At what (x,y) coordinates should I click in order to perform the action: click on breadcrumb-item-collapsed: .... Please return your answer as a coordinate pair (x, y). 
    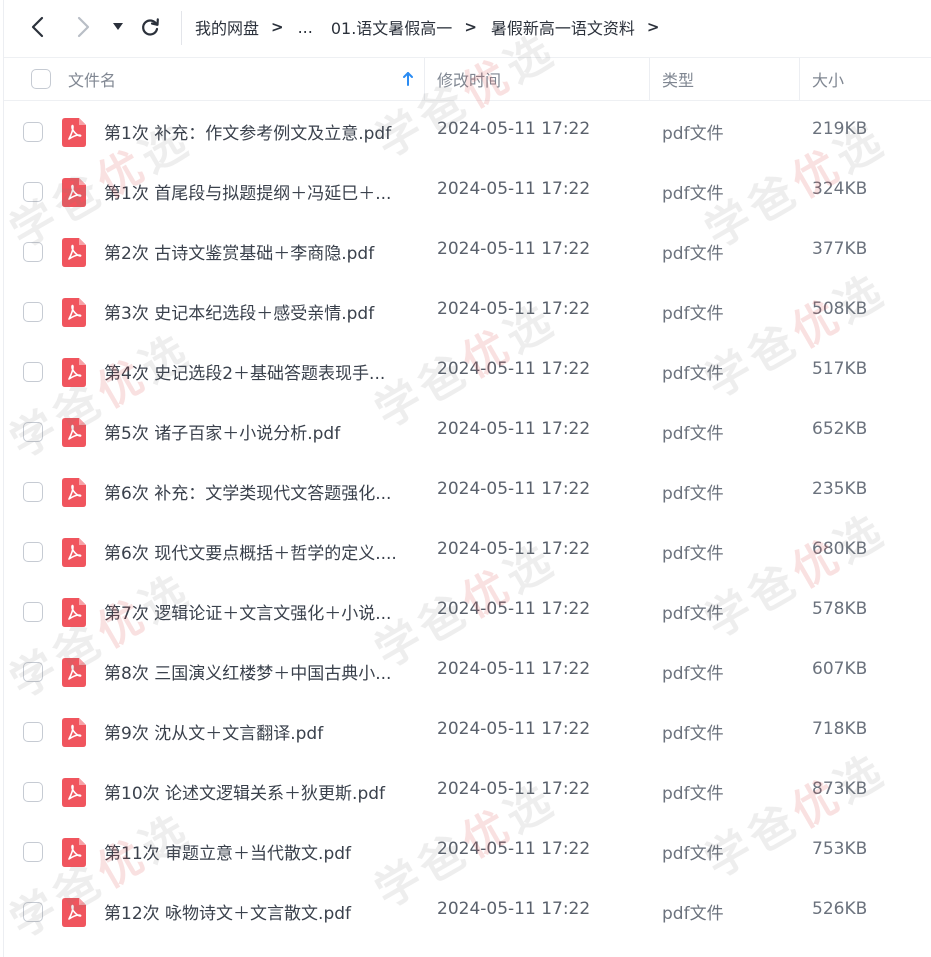
    Looking at the image, I should click on (305, 27).